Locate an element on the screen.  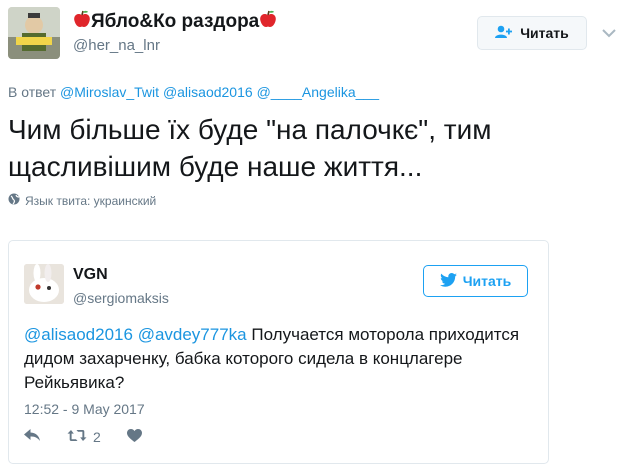
mention-link: @Miroslav_Twit is located at coordinates (109, 92).